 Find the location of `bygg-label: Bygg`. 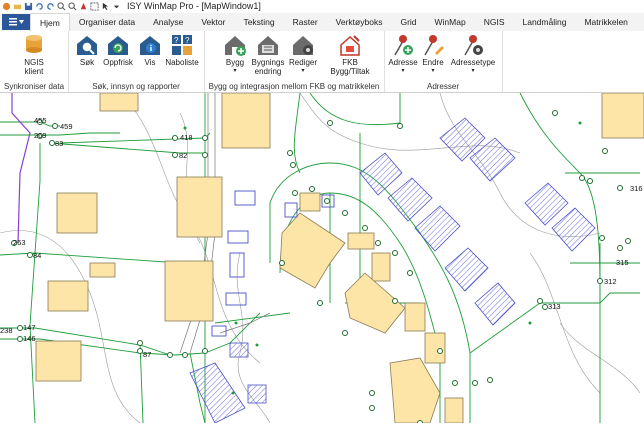

bygg-label: Bygg is located at coordinates (235, 62).